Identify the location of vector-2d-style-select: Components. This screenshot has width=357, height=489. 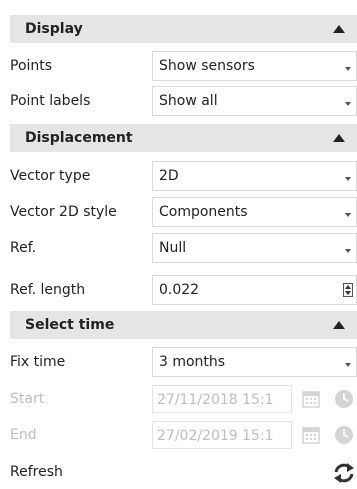
(254, 212).